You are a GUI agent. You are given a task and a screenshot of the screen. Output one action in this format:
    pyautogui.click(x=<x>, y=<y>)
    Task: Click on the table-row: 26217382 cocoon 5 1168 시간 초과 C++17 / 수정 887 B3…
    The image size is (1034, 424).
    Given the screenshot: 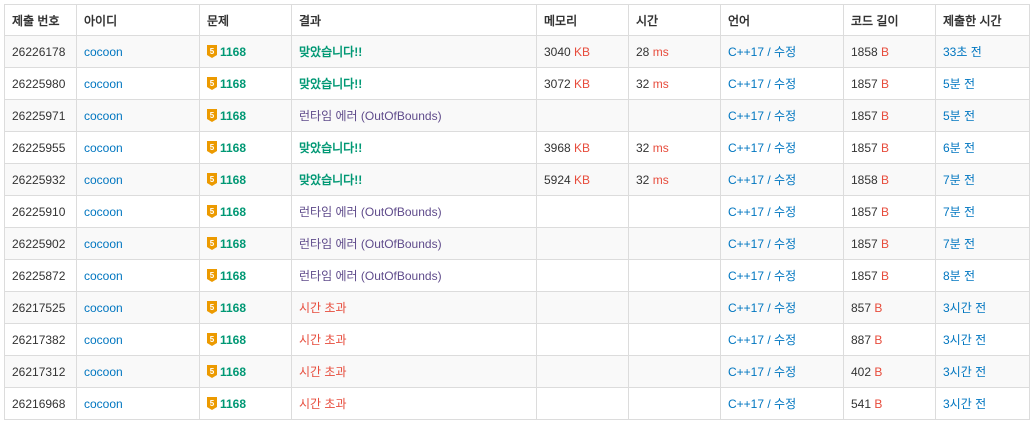 What is the action you would take?
    pyautogui.click(x=517, y=339)
    